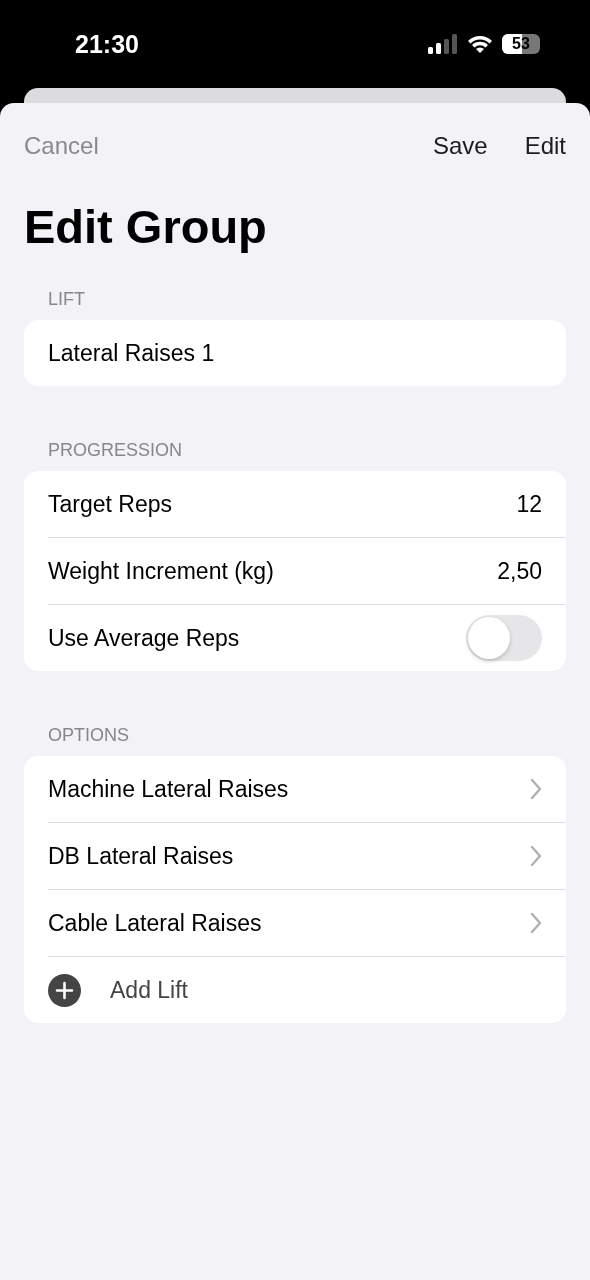 The image size is (590, 1280). Describe the element at coordinates (504, 638) in the screenshot. I see `toggle-switch` at that location.